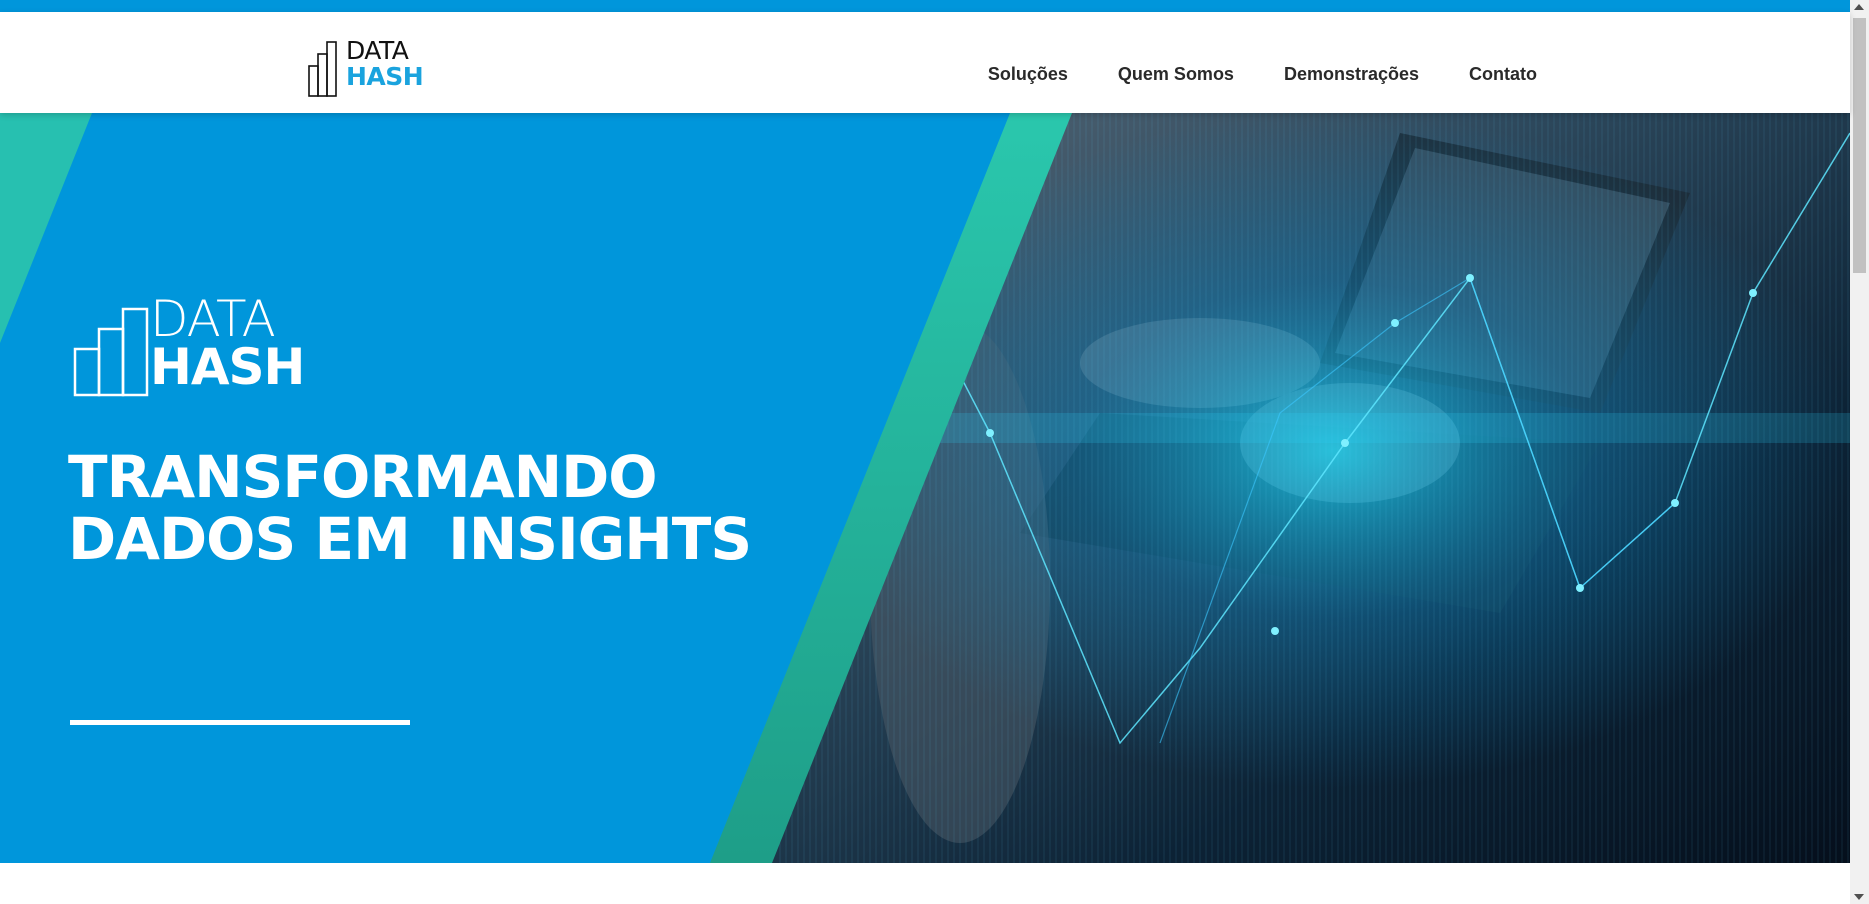  What do you see at coordinates (1859, 145) in the screenshot?
I see `scroll-thumb` at bounding box center [1859, 145].